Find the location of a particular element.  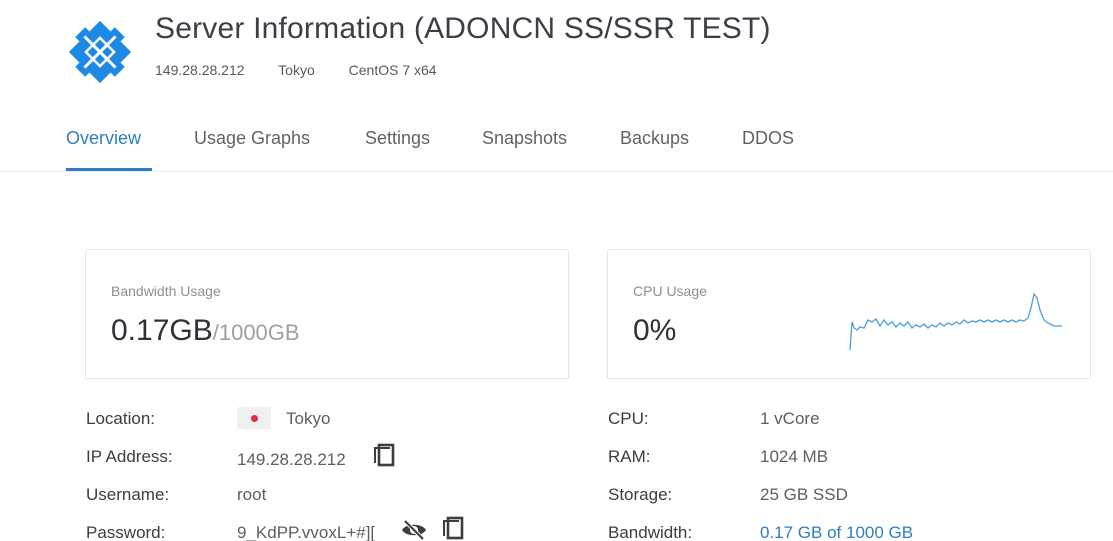

eye-slash-icon is located at coordinates (414, 530).